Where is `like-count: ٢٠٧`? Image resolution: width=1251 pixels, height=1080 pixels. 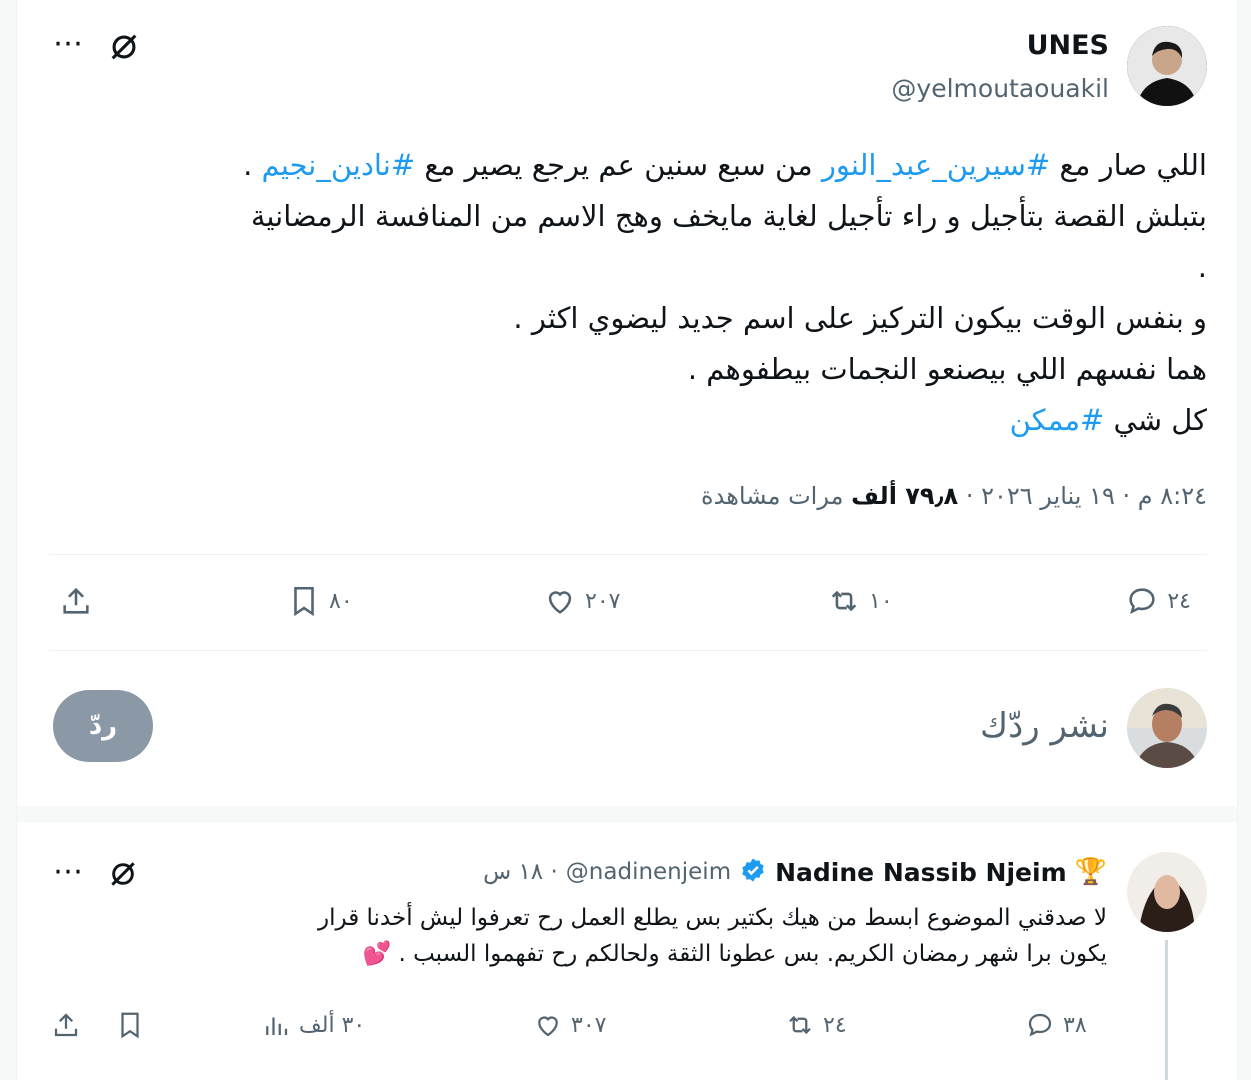
like-count: ٢٠٧ is located at coordinates (603, 601).